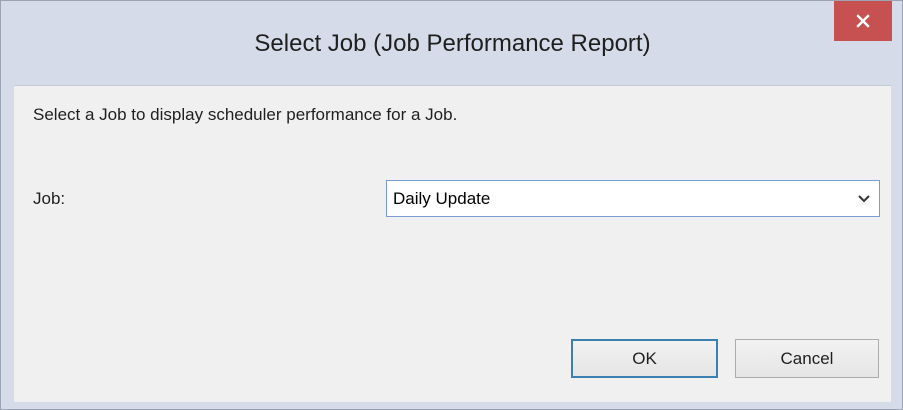  I want to click on dialog-title: Select Job (Job Performance Report), so click(452, 43).